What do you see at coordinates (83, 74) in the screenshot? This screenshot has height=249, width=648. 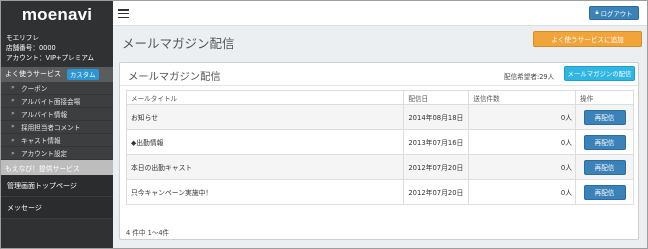 I see `custom-badge-button: カスタム` at bounding box center [83, 74].